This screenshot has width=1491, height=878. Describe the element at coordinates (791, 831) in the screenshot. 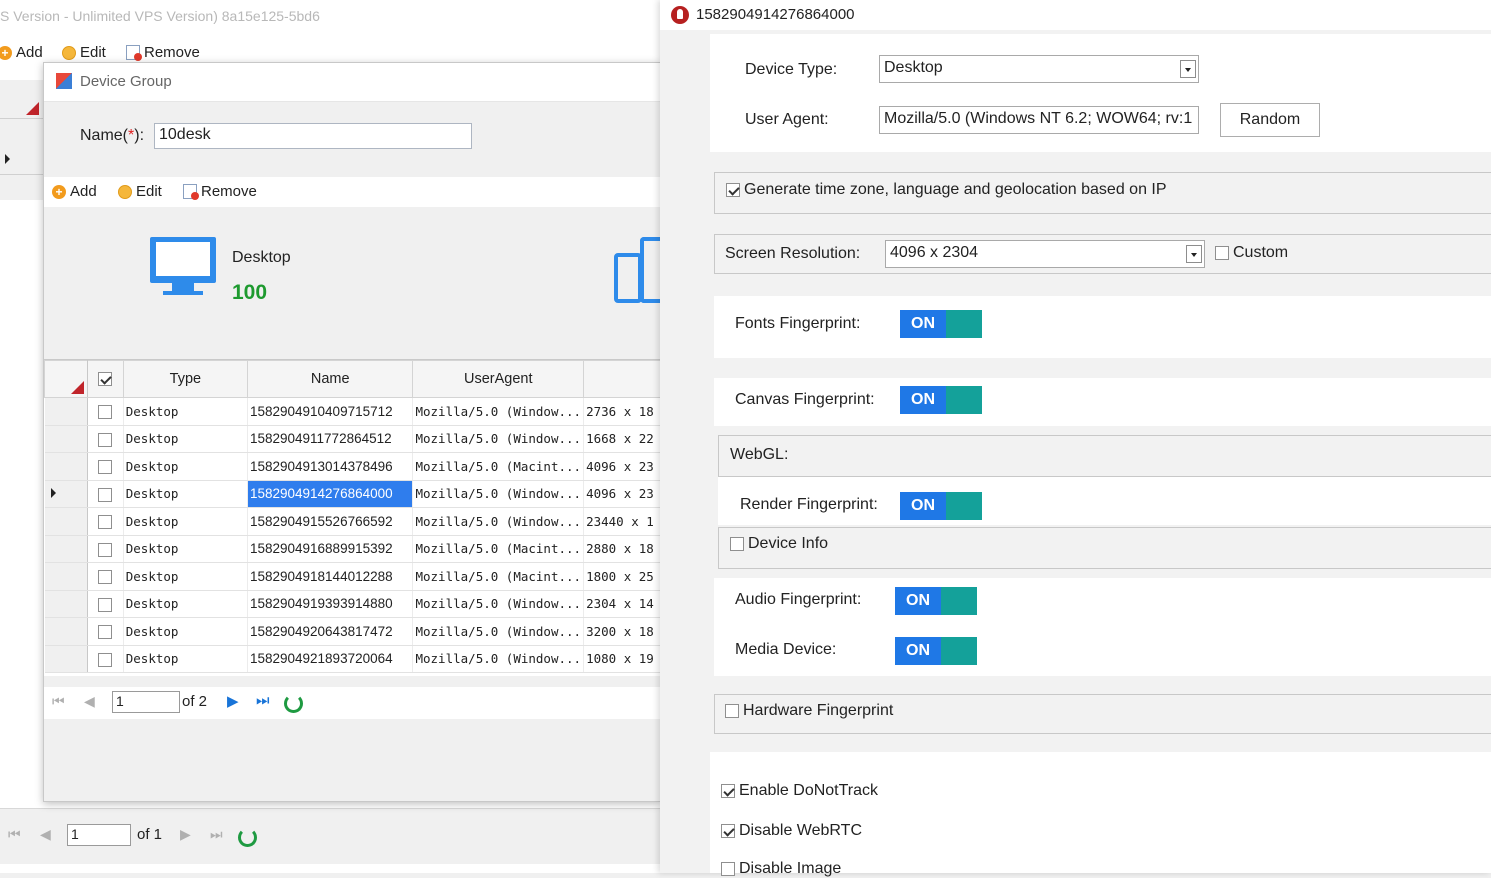

I see `webrtc-checkbox: Disable WebRTC` at that location.